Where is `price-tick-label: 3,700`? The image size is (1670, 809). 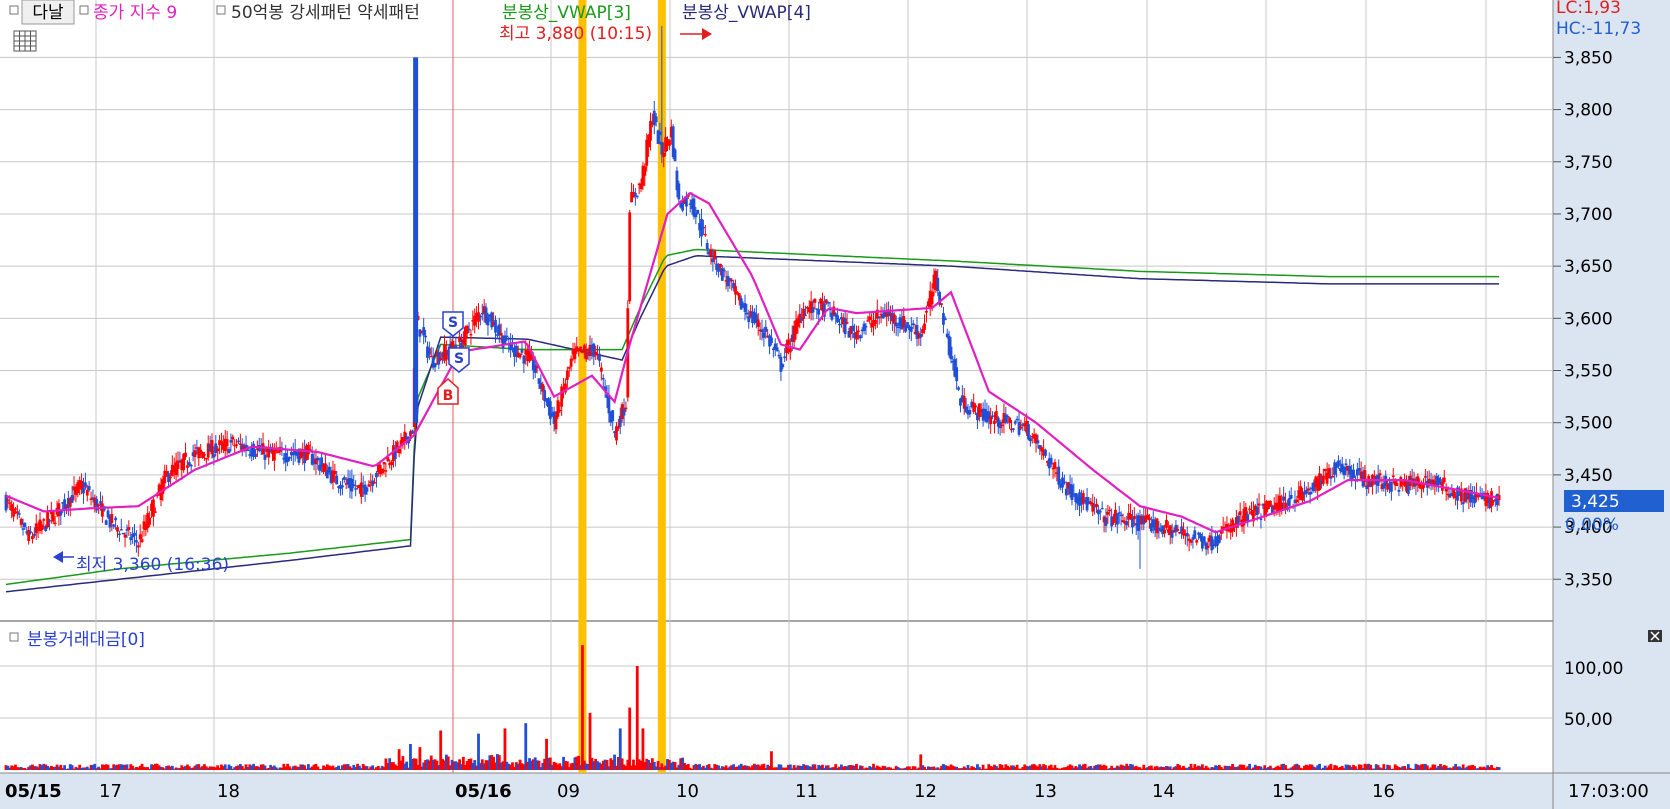 price-tick-label: 3,700 is located at coordinates (1588, 215).